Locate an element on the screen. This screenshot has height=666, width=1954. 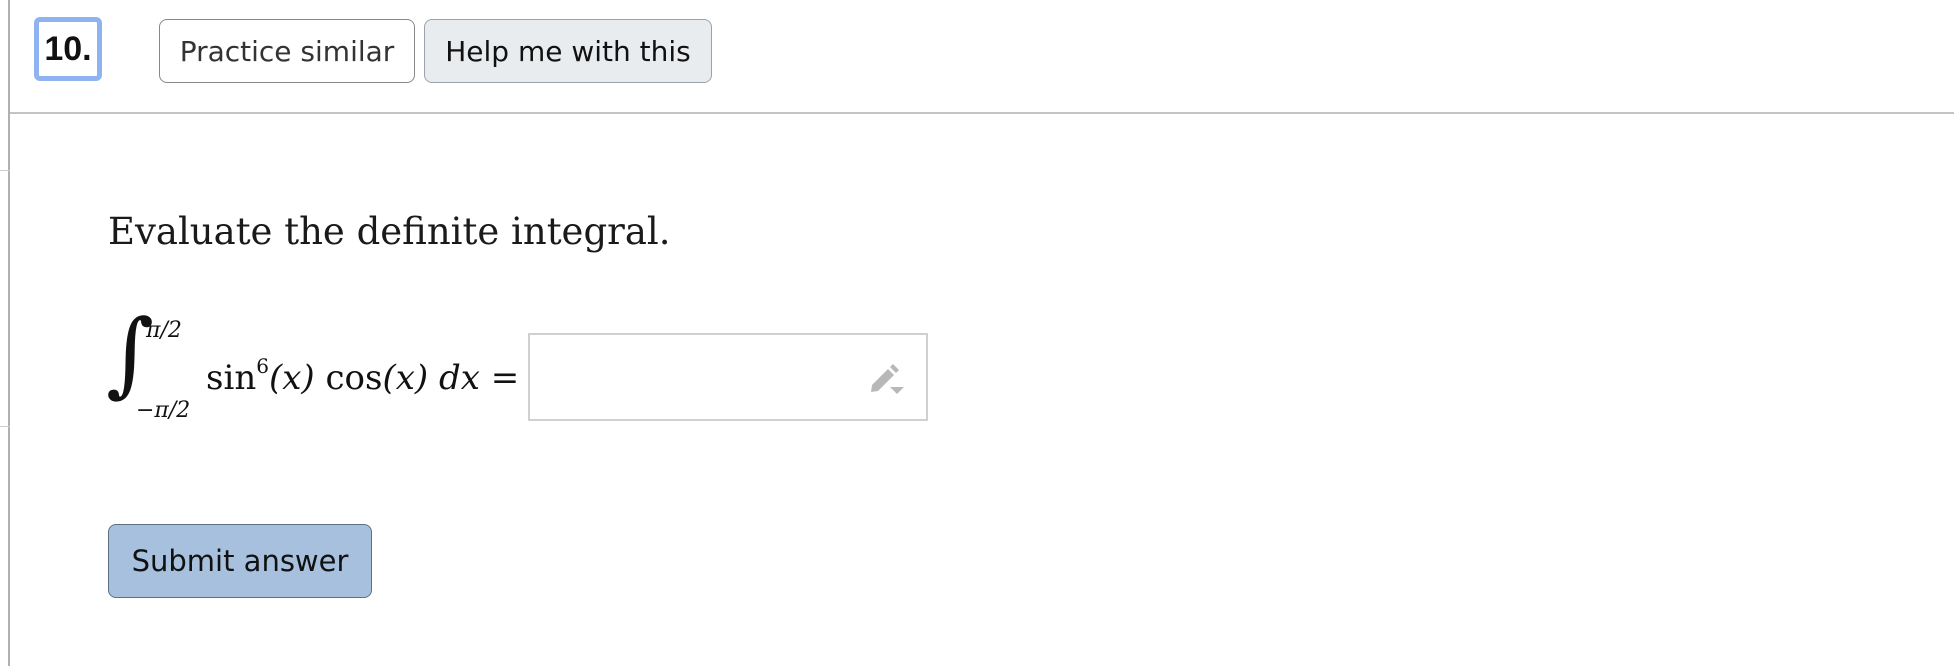
submit-answer-button: Submit answer is located at coordinates (240, 561).